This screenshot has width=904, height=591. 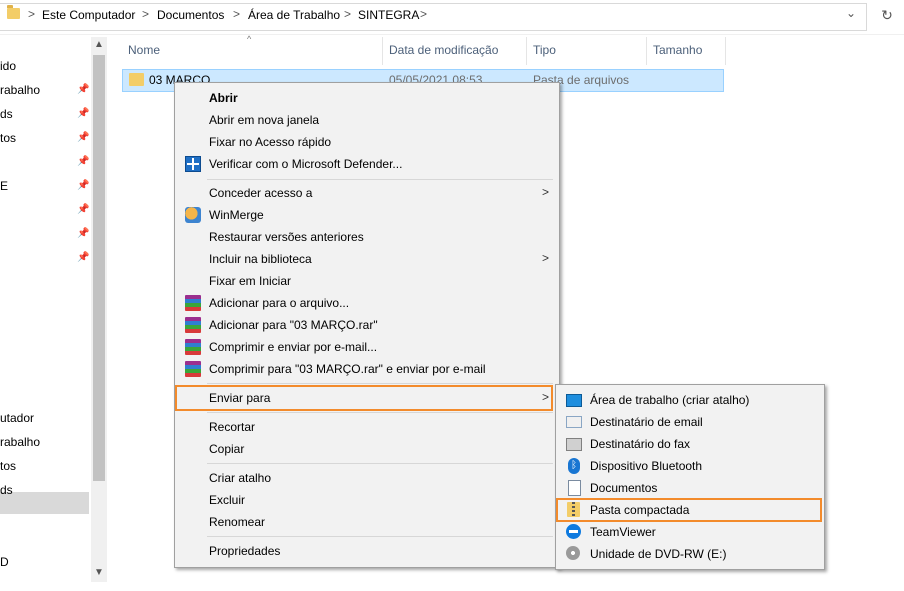 I want to click on scroll-down-icon: ▼, so click(x=99, y=572).